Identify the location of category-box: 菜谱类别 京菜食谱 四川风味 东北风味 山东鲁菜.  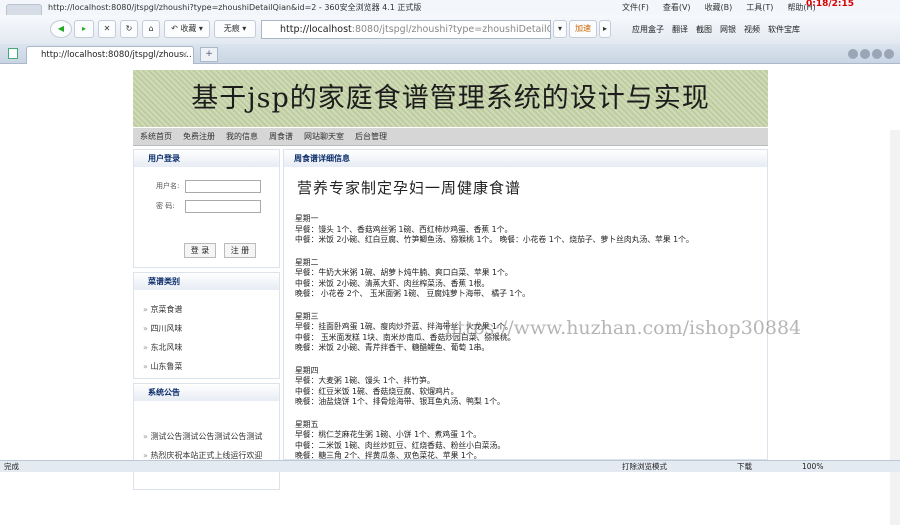
(206, 325).